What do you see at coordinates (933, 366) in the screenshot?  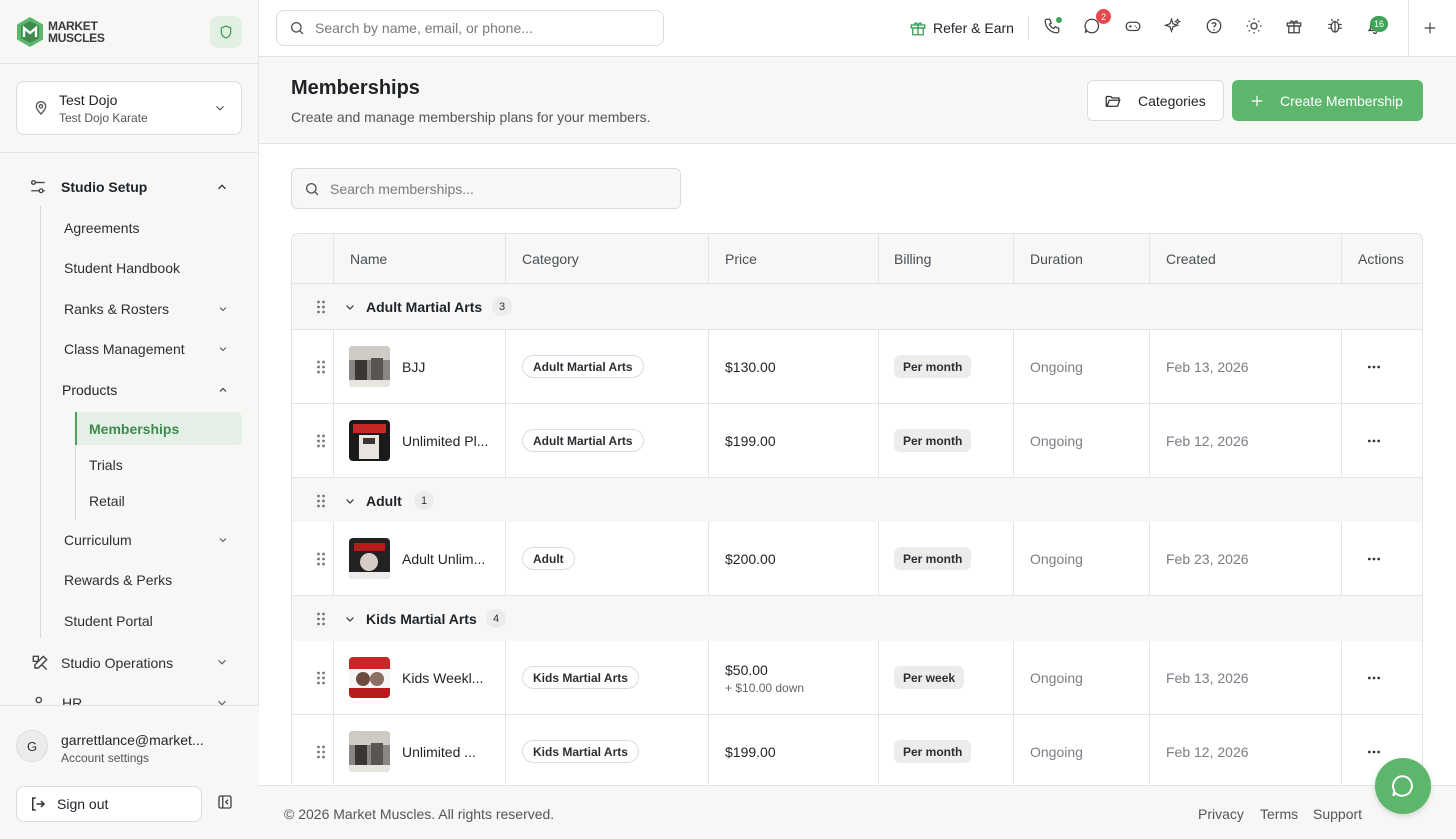 I see `billing-badge: Per month` at bounding box center [933, 366].